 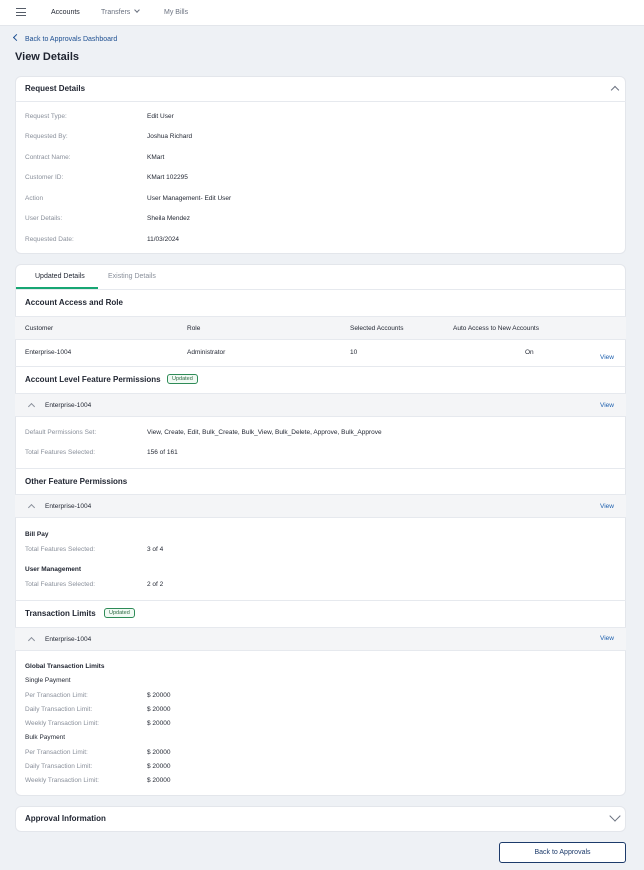 What do you see at coordinates (132, 276) in the screenshot?
I see `tab-existing-details: Existing Details` at bounding box center [132, 276].